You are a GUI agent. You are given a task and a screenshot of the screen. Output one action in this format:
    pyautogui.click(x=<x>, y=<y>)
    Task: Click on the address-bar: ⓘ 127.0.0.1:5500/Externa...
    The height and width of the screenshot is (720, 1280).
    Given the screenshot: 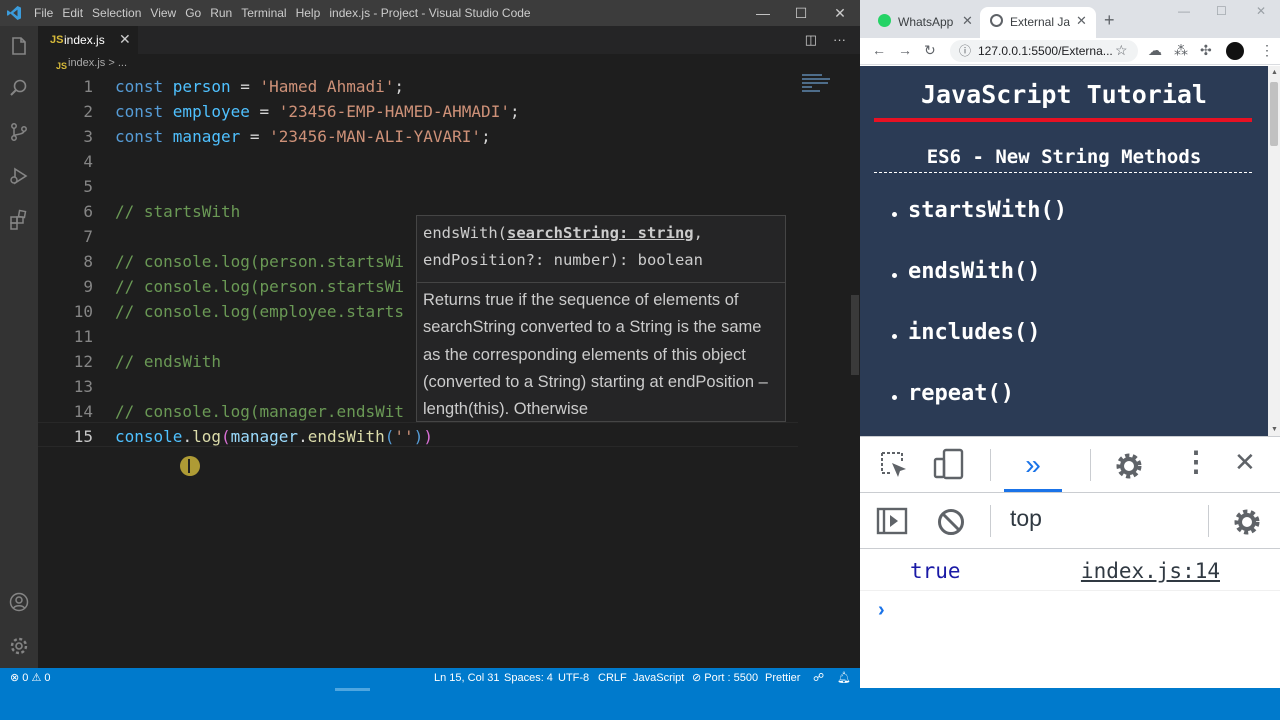 What is the action you would take?
    pyautogui.click(x=1044, y=51)
    